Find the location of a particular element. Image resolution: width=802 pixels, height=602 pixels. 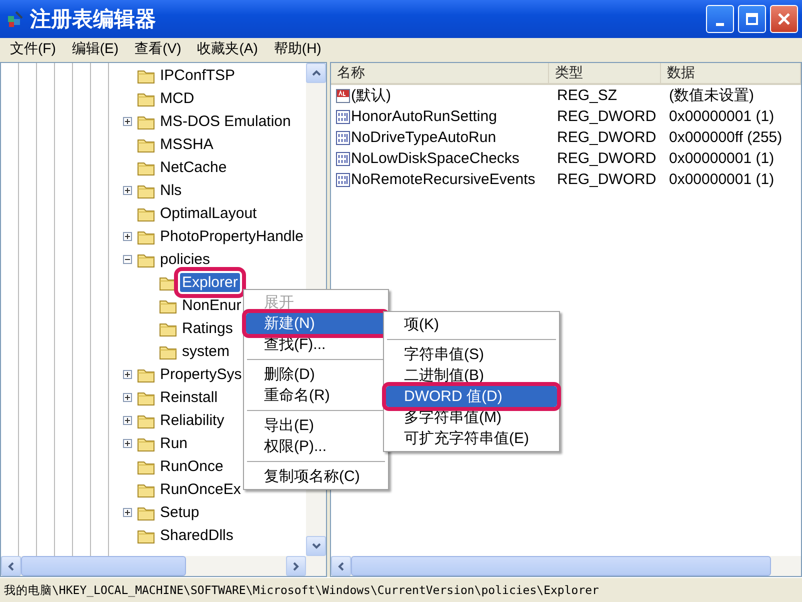

close-button is located at coordinates (784, 19).